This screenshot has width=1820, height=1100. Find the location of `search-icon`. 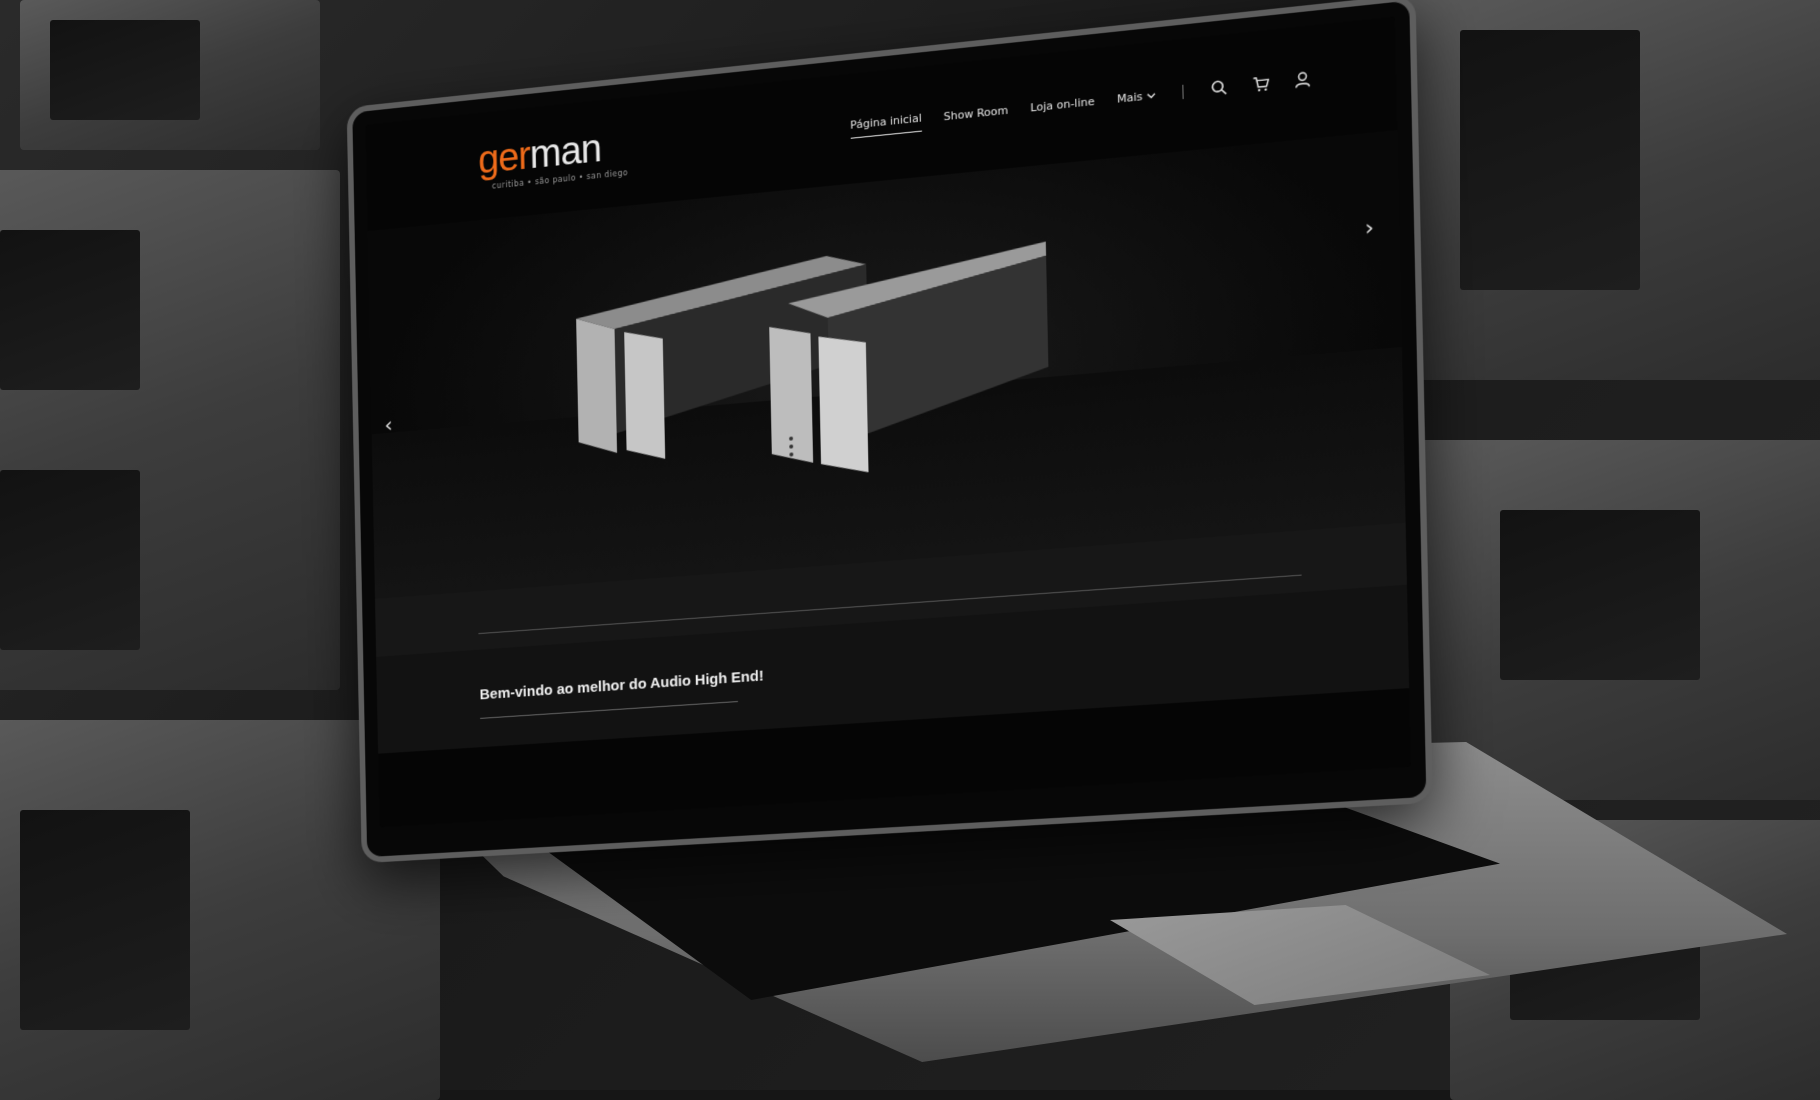

search-icon is located at coordinates (1219, 88).